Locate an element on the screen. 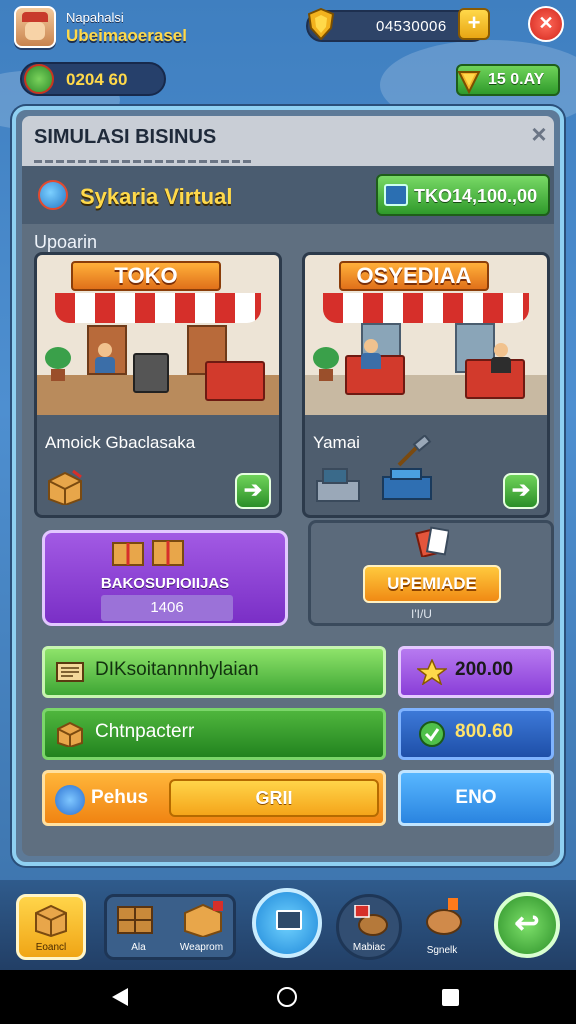  nav-item-label: Ala is located at coordinates (138, 947).